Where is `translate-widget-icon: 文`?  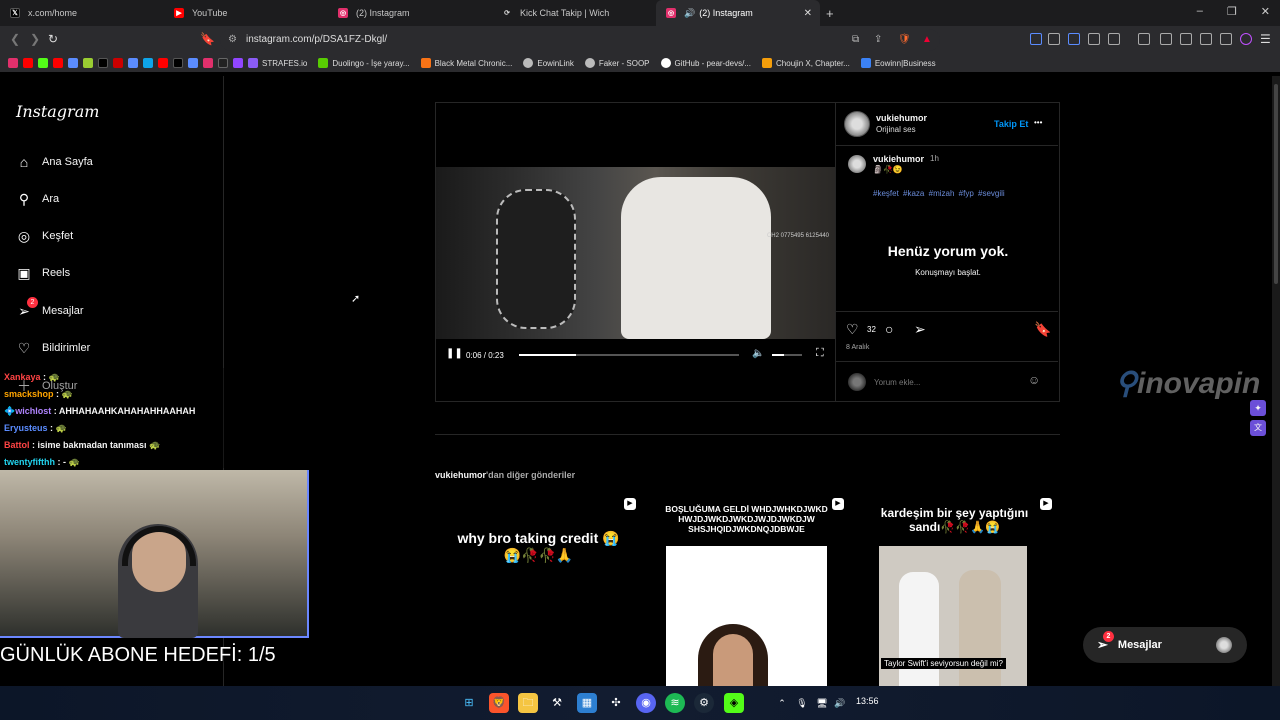
translate-widget-icon: 文 is located at coordinates (1258, 428).